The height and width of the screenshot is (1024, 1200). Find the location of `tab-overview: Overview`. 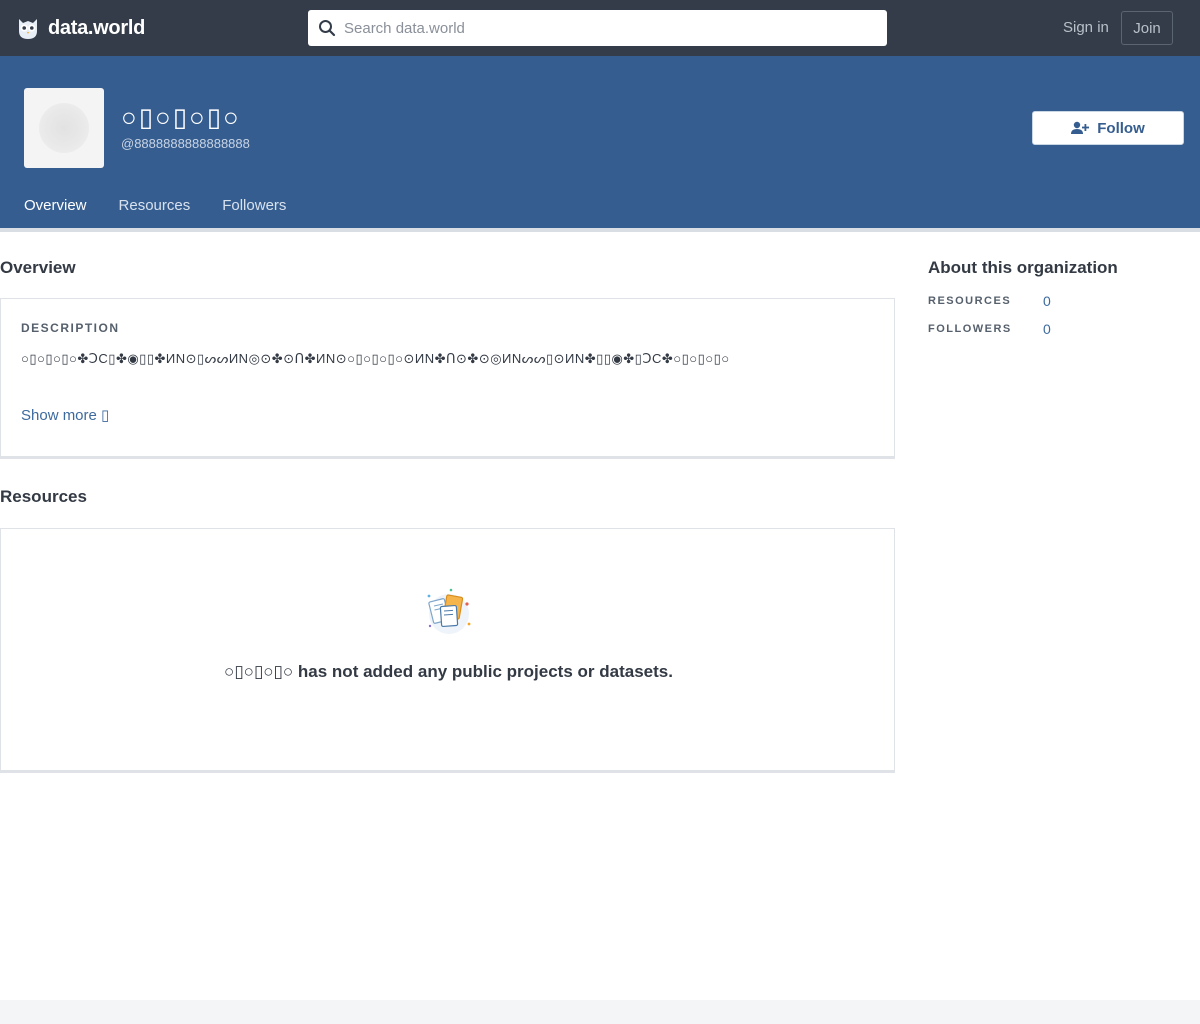

tab-overview: Overview is located at coordinates (59, 212).